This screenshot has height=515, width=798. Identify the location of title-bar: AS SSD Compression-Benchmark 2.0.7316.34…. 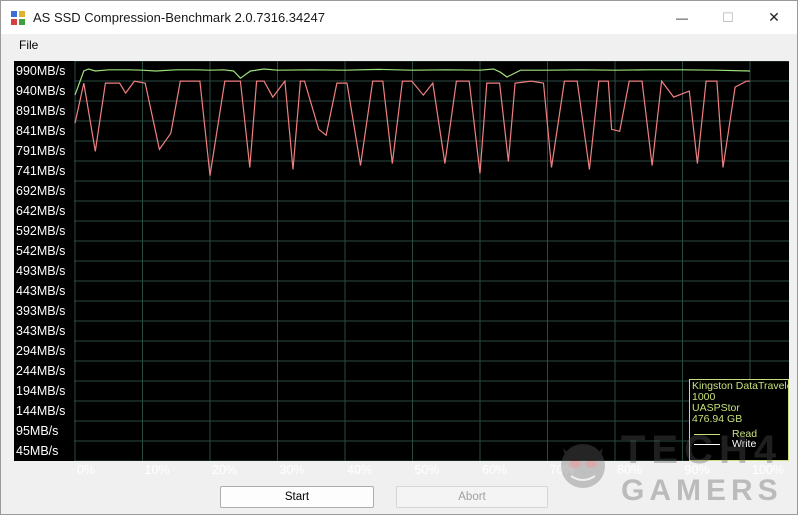
(399, 17).